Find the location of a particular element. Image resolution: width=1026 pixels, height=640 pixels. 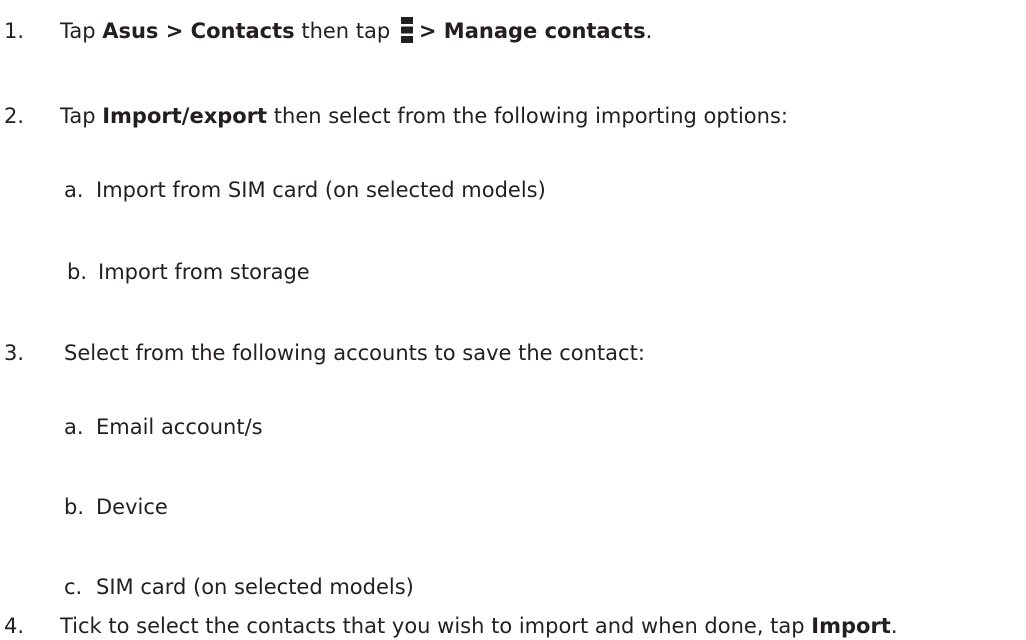

bold-term-contacts: Contacts is located at coordinates (242, 31).